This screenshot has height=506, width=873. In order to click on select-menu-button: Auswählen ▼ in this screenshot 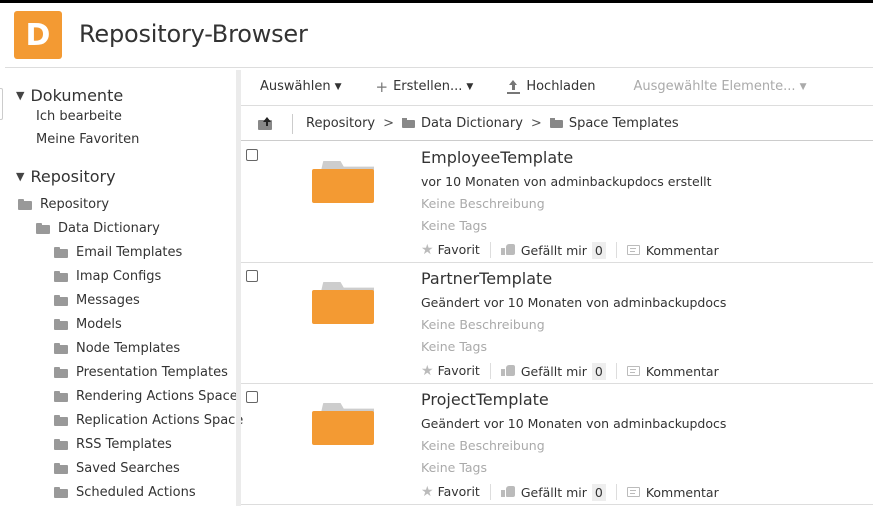, I will do `click(301, 86)`.